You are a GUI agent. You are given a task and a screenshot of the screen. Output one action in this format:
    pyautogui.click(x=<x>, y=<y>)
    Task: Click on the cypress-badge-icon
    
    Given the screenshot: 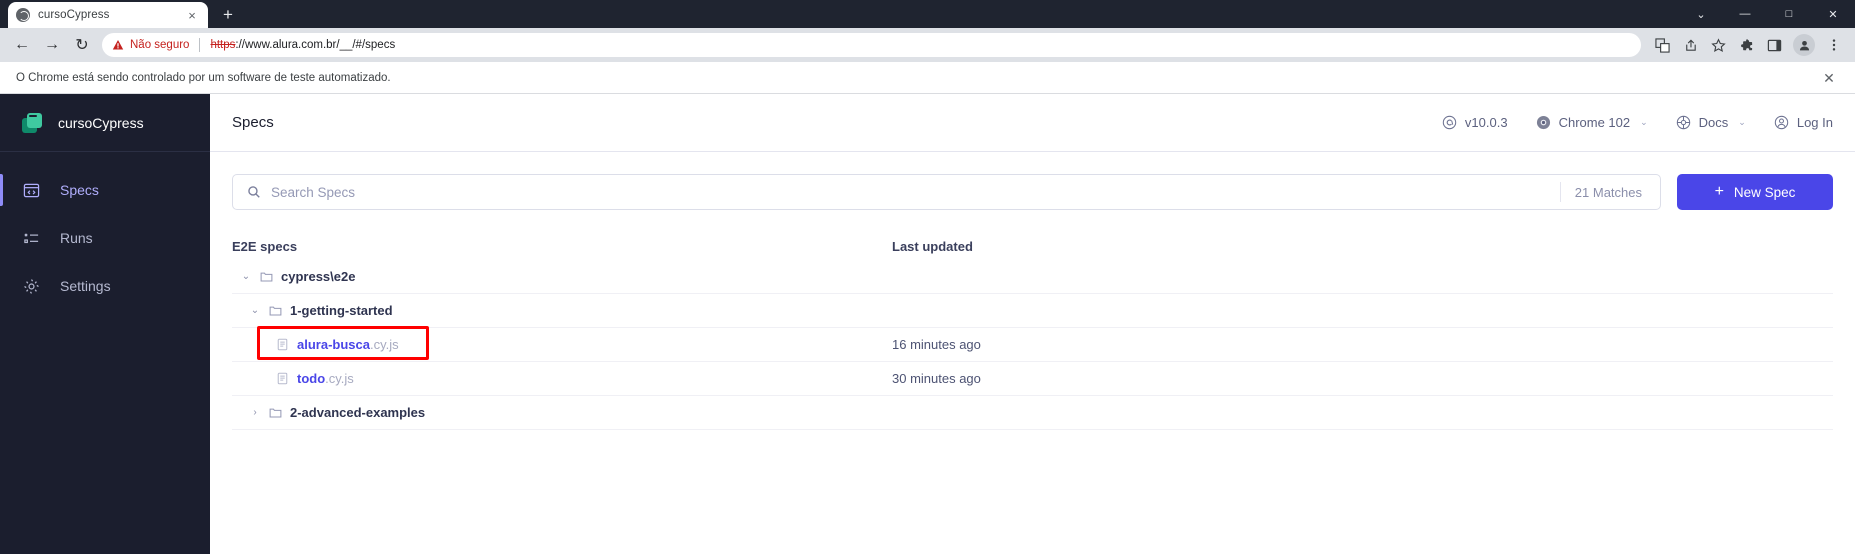 What is the action you would take?
    pyautogui.click(x=1449, y=122)
    